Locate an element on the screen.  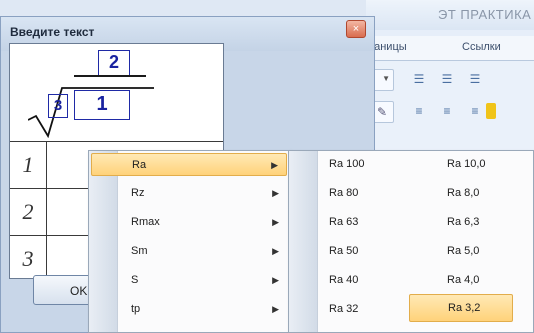
menu-item-label: Ra 6,3 is located at coordinates (463, 222).